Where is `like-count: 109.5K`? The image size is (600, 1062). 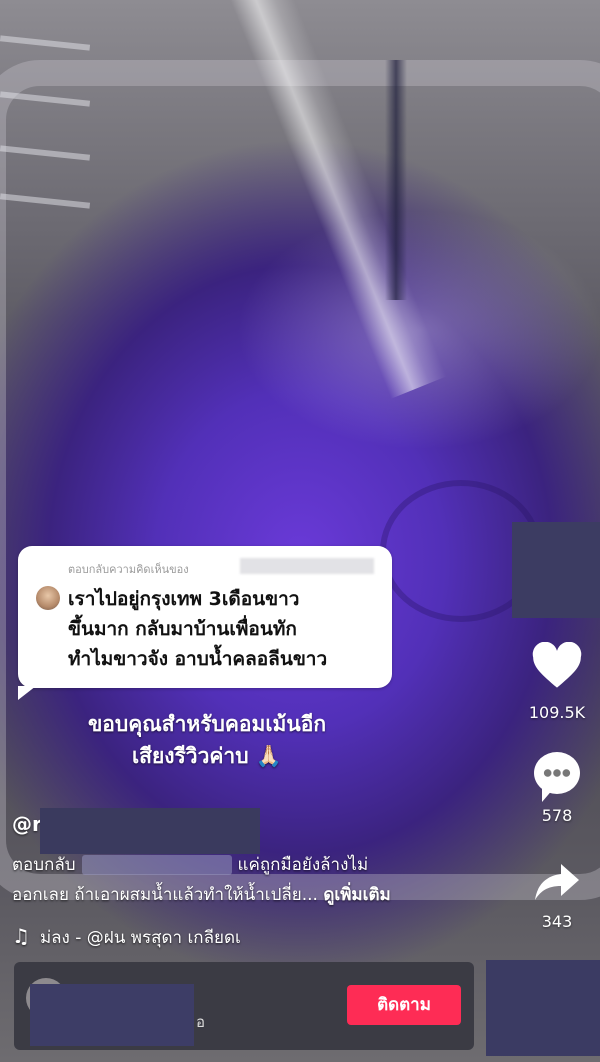 like-count: 109.5K is located at coordinates (557, 712).